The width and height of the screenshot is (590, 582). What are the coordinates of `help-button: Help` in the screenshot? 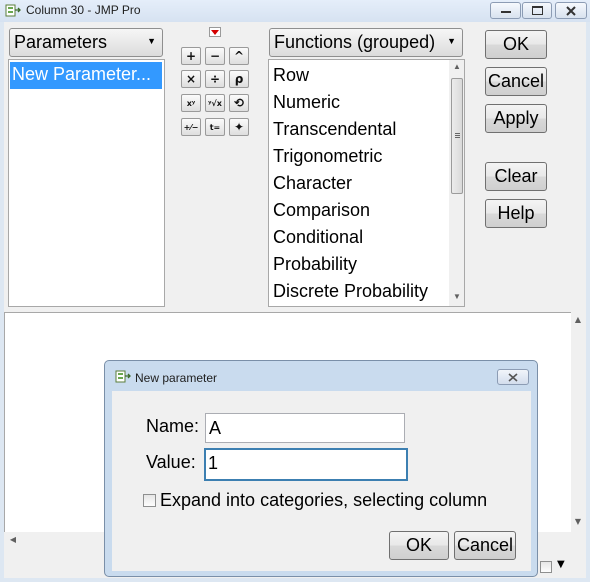 It's located at (516, 213).